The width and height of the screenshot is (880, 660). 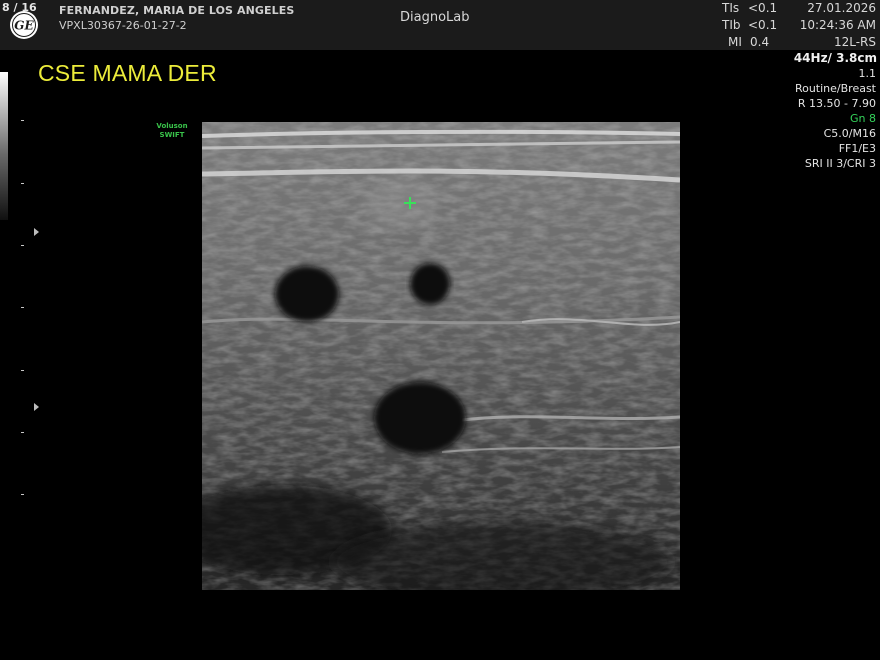 I want to click on range-value: R 13.50 - 7.90, so click(x=836, y=103).